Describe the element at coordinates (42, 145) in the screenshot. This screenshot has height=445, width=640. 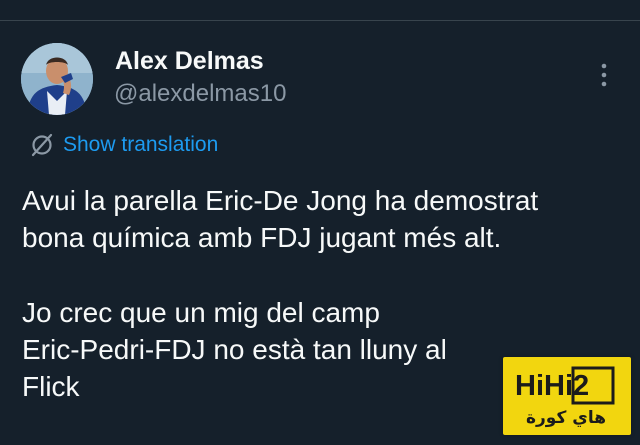
I see `globe-slash-icon` at that location.